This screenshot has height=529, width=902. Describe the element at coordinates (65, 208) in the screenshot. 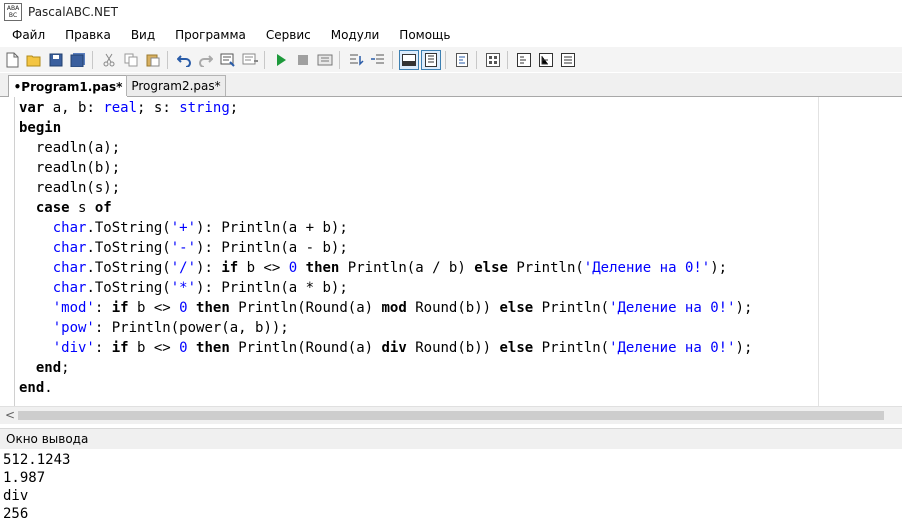

I see `code-line: case s of` at that location.